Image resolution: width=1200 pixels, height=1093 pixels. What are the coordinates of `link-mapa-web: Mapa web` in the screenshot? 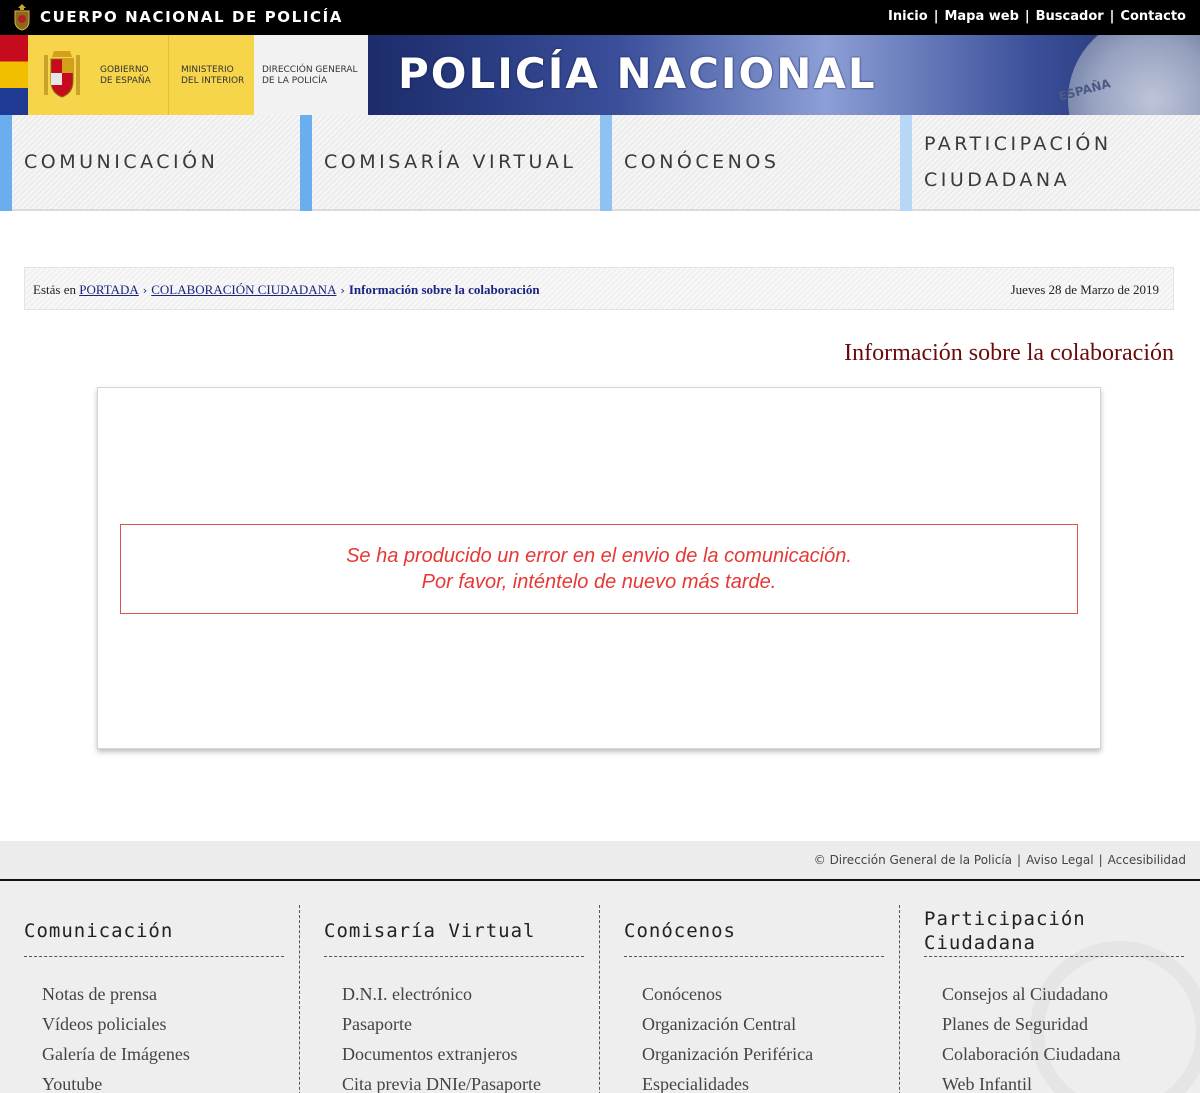 It's located at (981, 16).